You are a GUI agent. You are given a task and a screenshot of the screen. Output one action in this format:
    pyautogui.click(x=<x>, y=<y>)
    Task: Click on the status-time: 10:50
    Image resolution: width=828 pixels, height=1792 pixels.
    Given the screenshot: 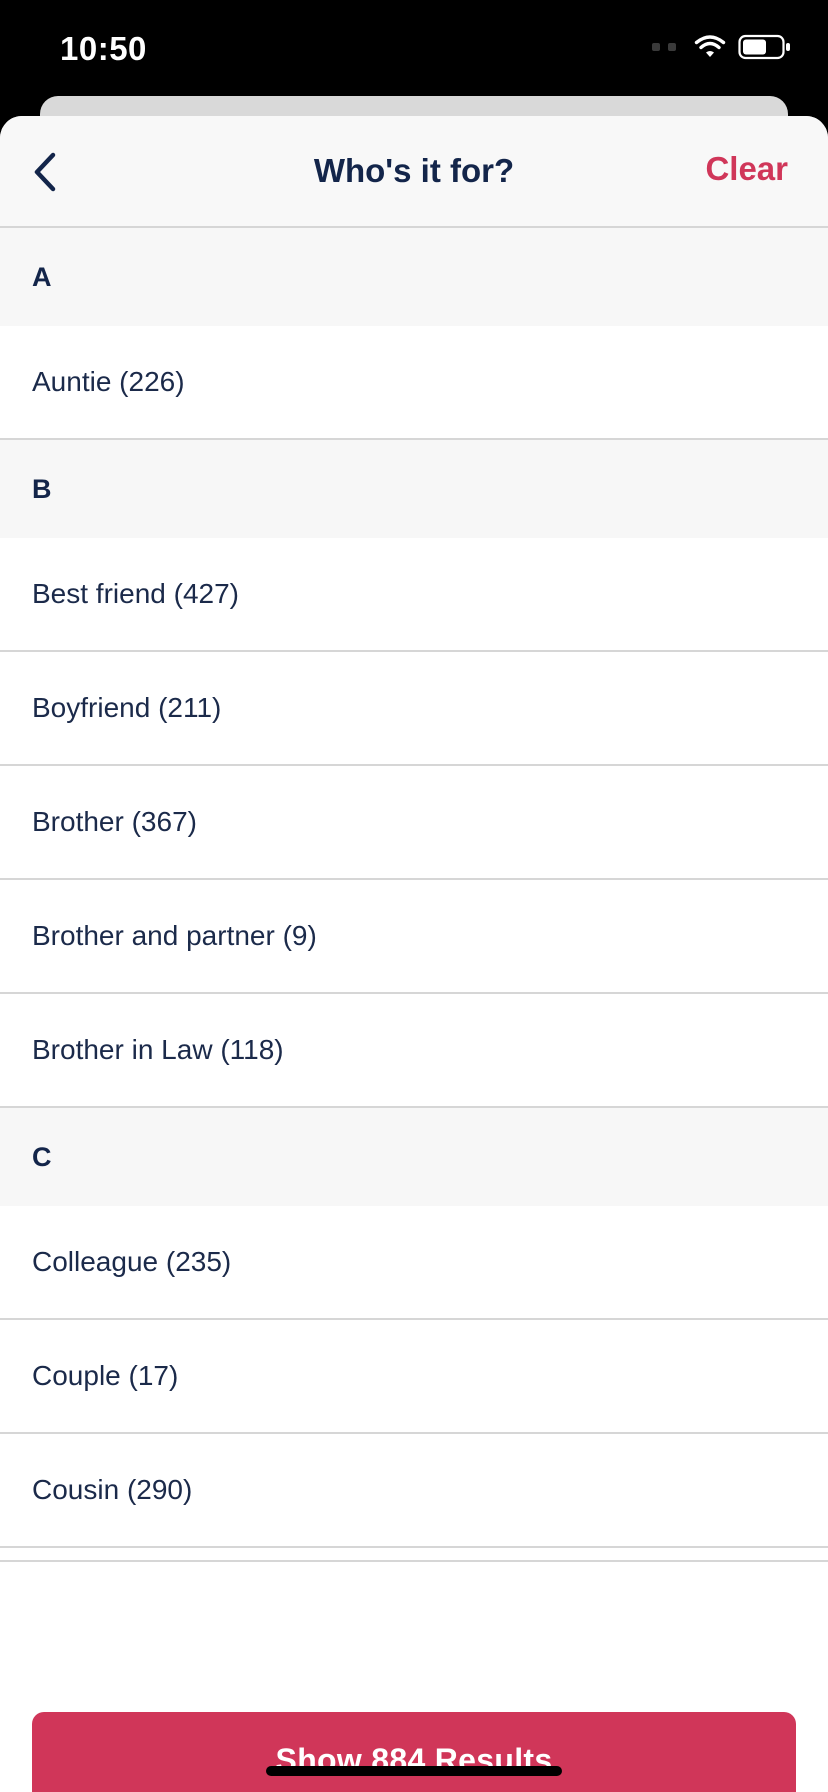 What is the action you would take?
    pyautogui.click(x=103, y=48)
    